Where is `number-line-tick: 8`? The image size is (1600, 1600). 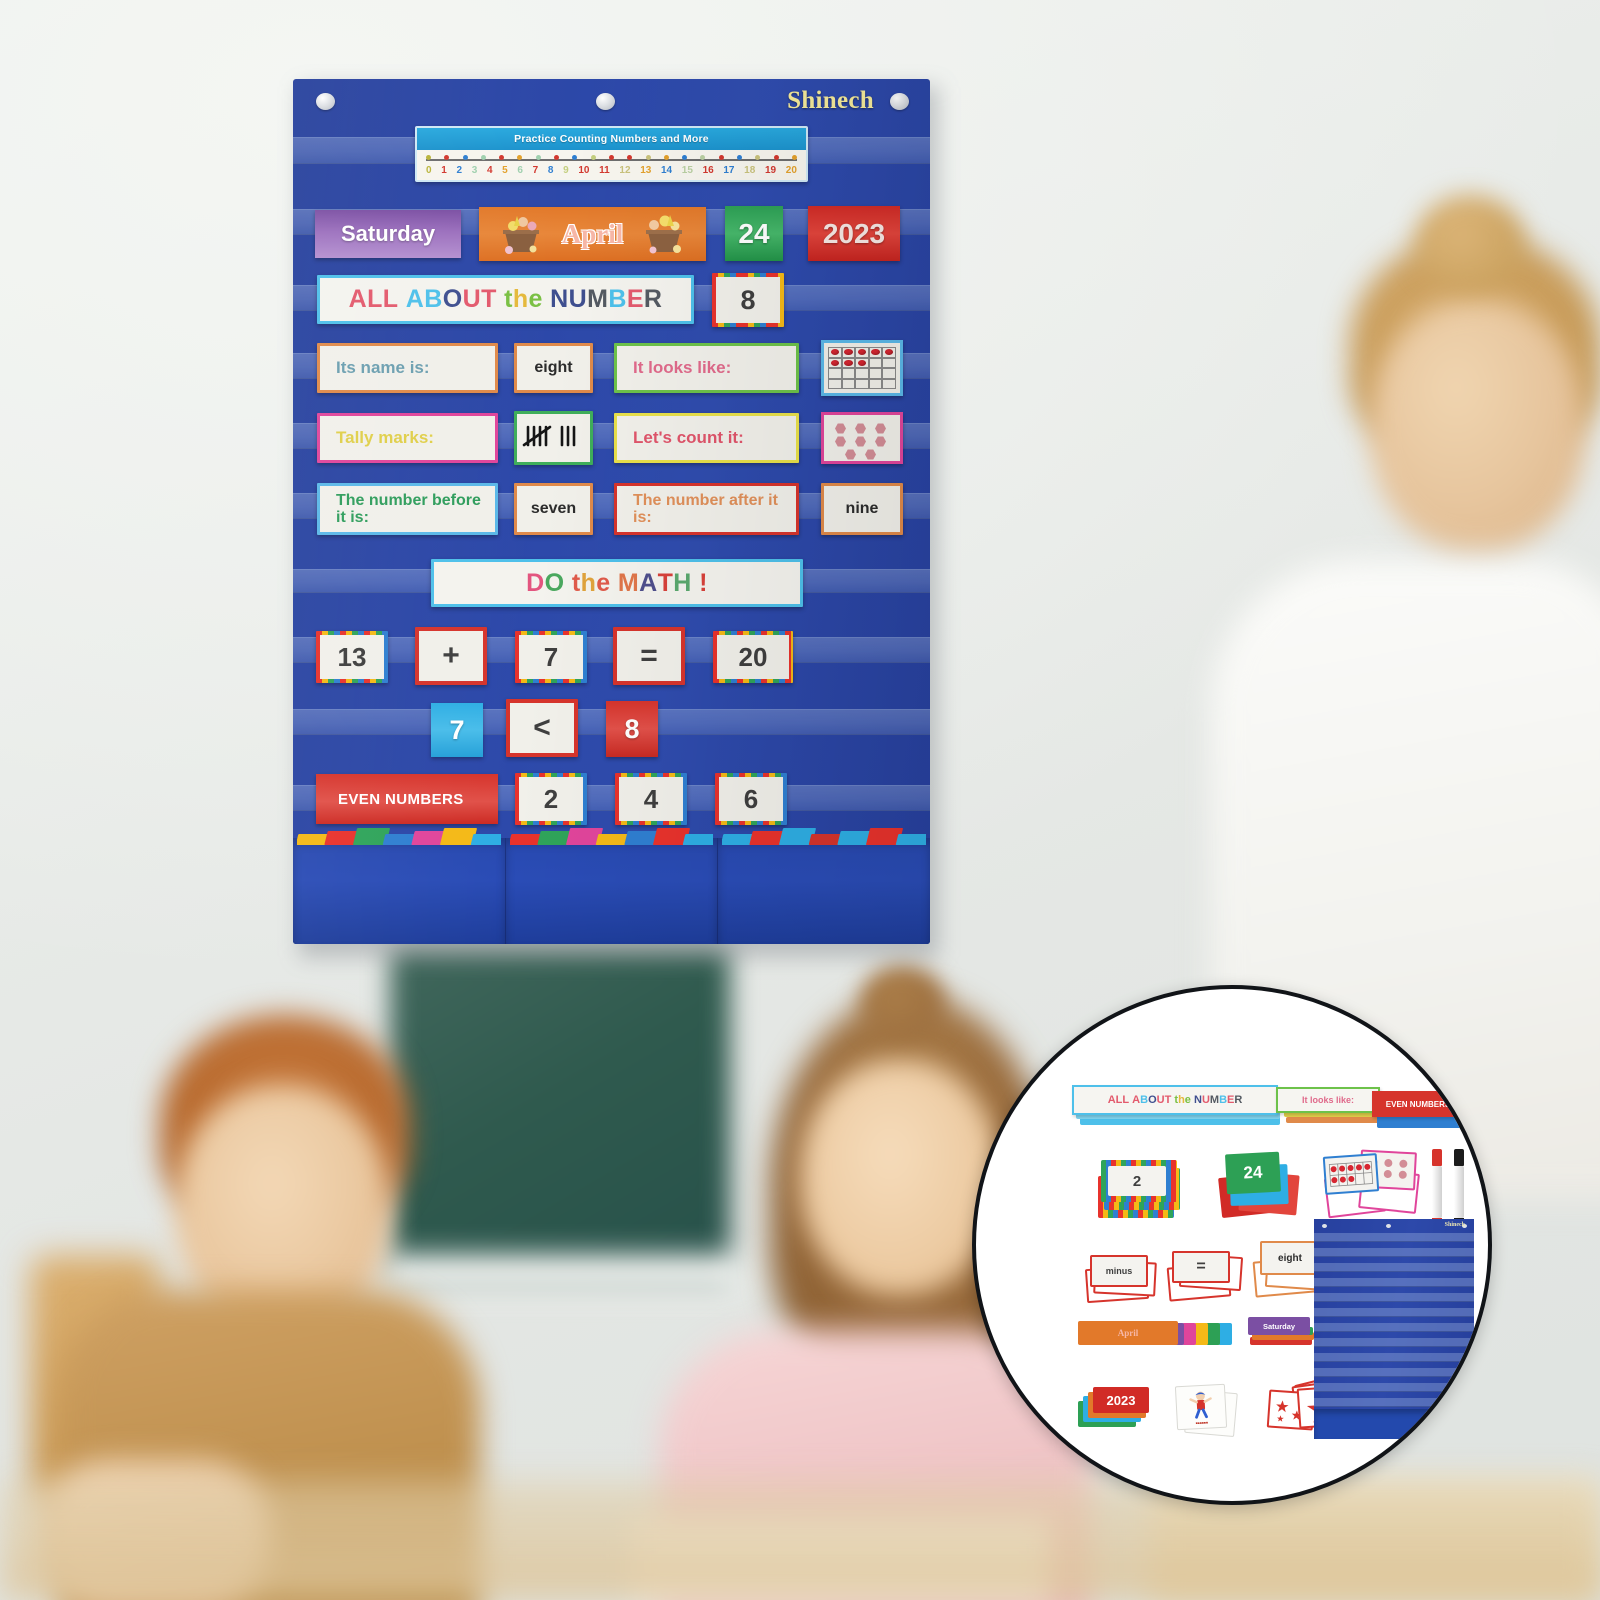
number-line-tick: 8 is located at coordinates (550, 170).